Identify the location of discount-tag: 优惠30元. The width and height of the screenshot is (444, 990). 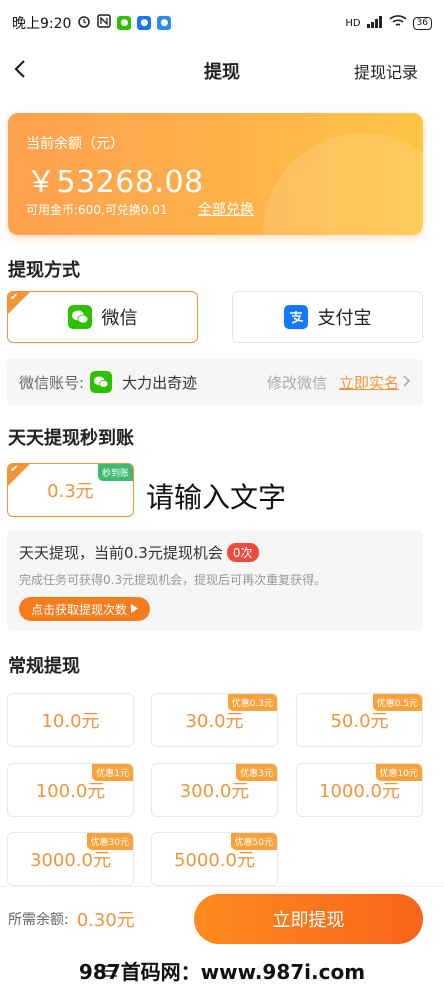
(109, 841).